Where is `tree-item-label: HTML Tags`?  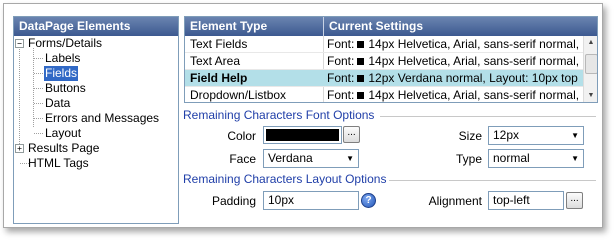
tree-item-label: HTML Tags is located at coordinates (58, 163).